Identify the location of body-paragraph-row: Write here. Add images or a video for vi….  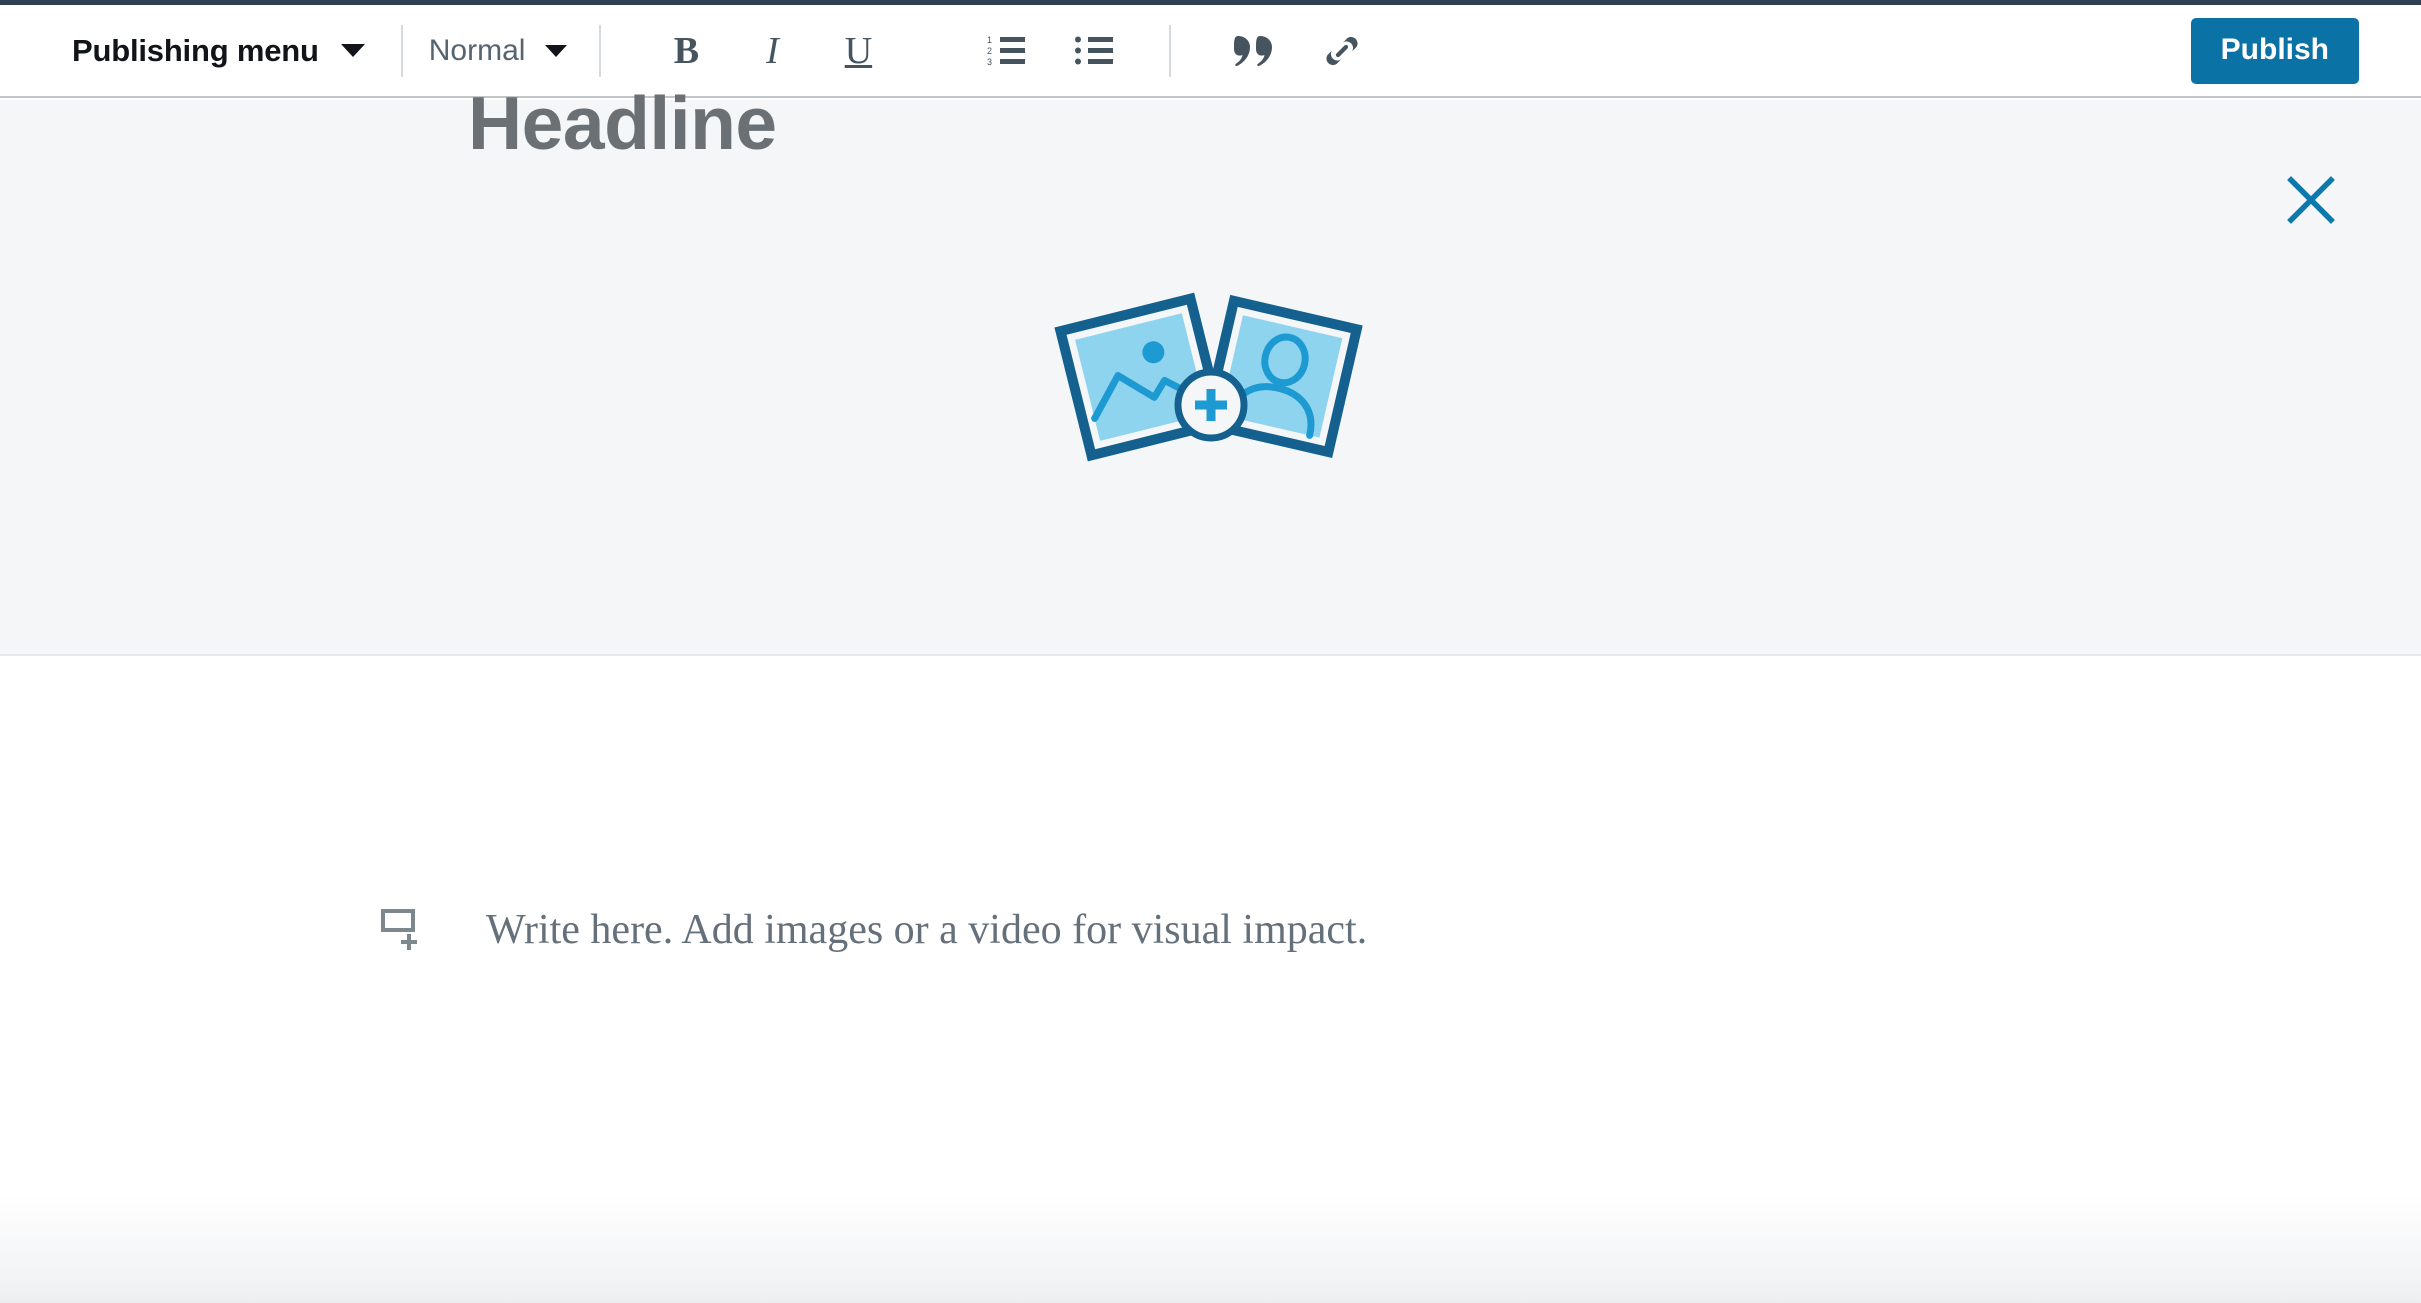
(873, 930).